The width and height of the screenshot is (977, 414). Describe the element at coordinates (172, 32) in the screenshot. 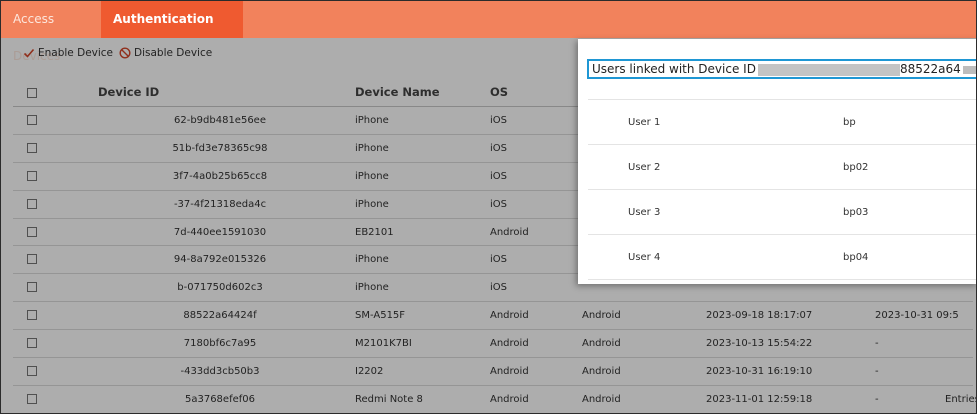

I see `tab-authentication-devices: Authentication Devices` at that location.